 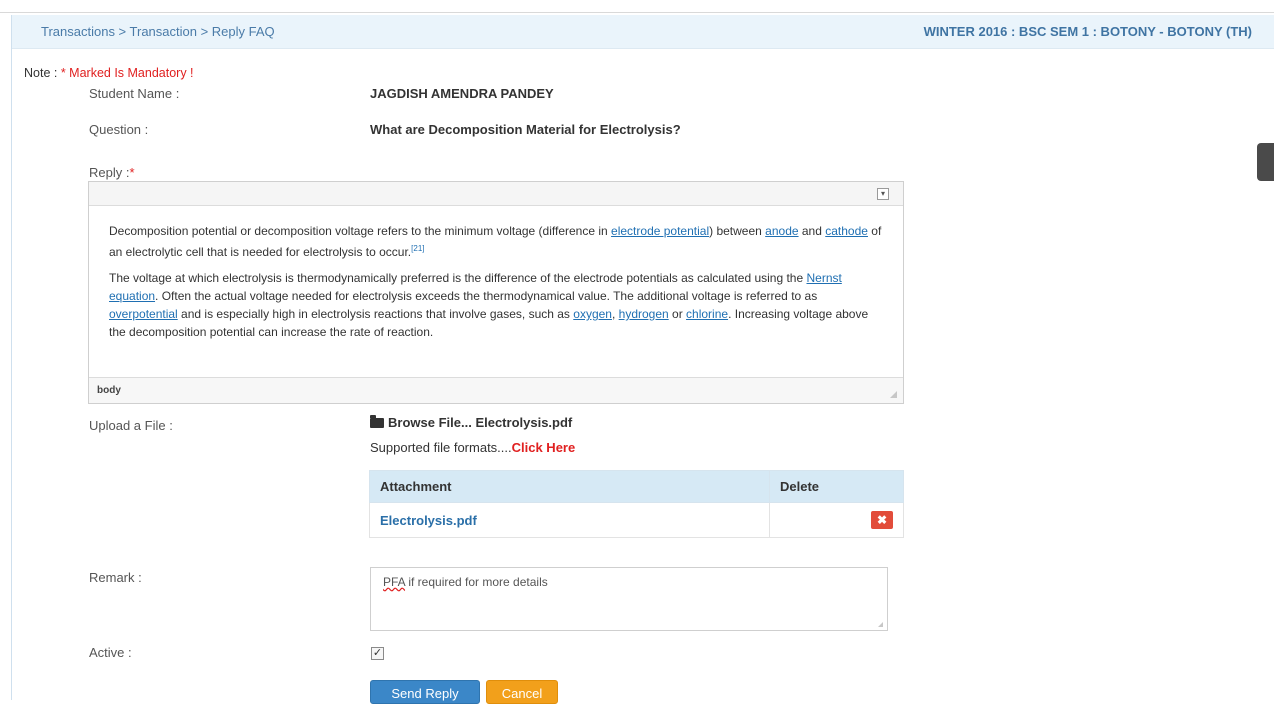 I want to click on remark-textarea: PFA if required for more details, so click(x=629, y=599).